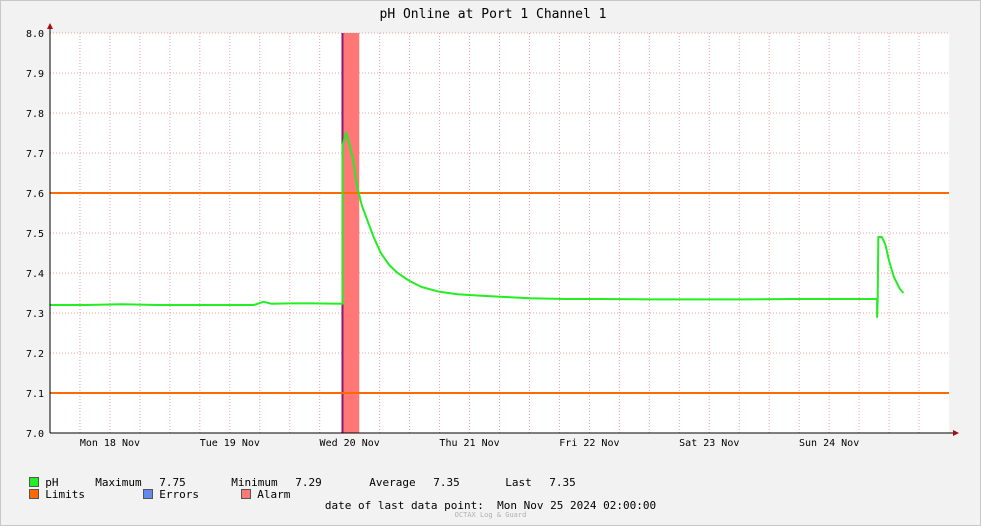  I want to click on y-tick-label: 7.6, so click(35, 194).